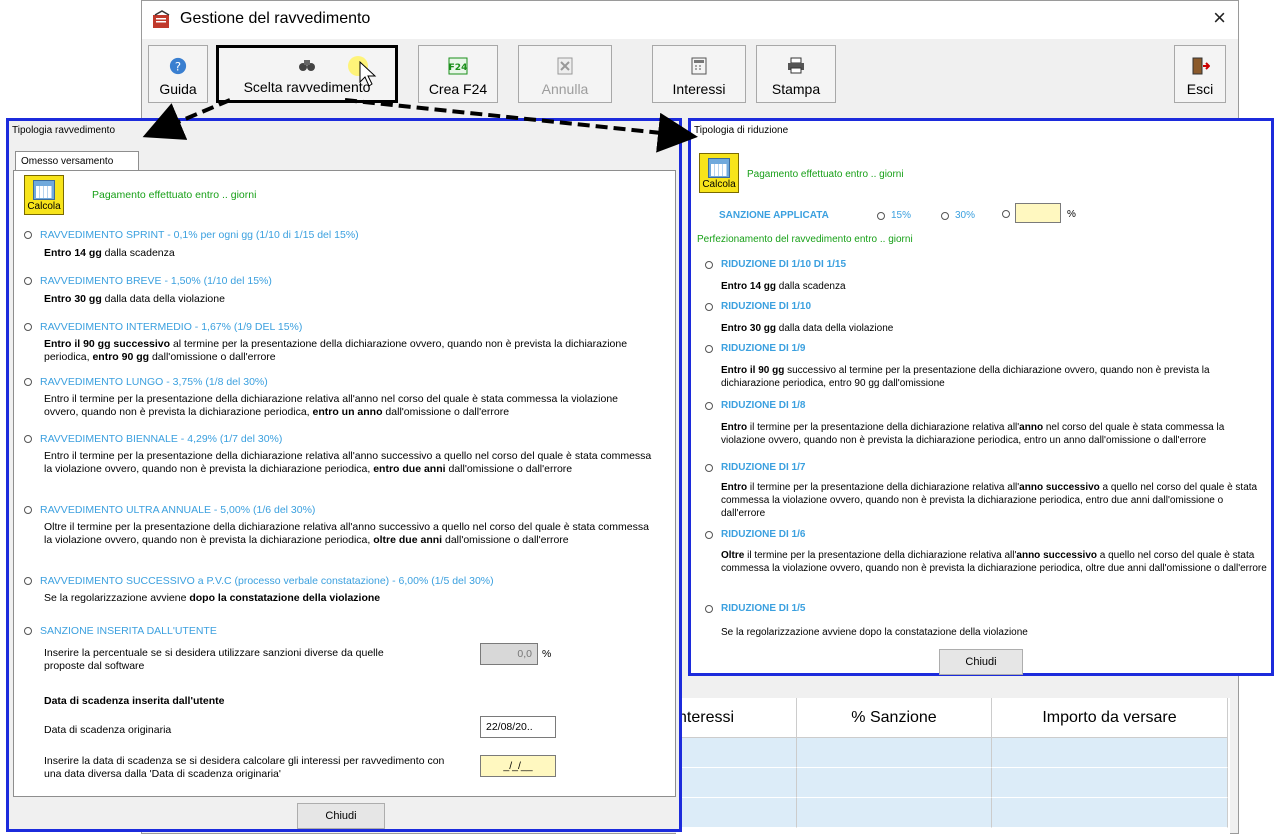  I want to click on option-label: RIDUZIONE DI 1/8, so click(763, 405).